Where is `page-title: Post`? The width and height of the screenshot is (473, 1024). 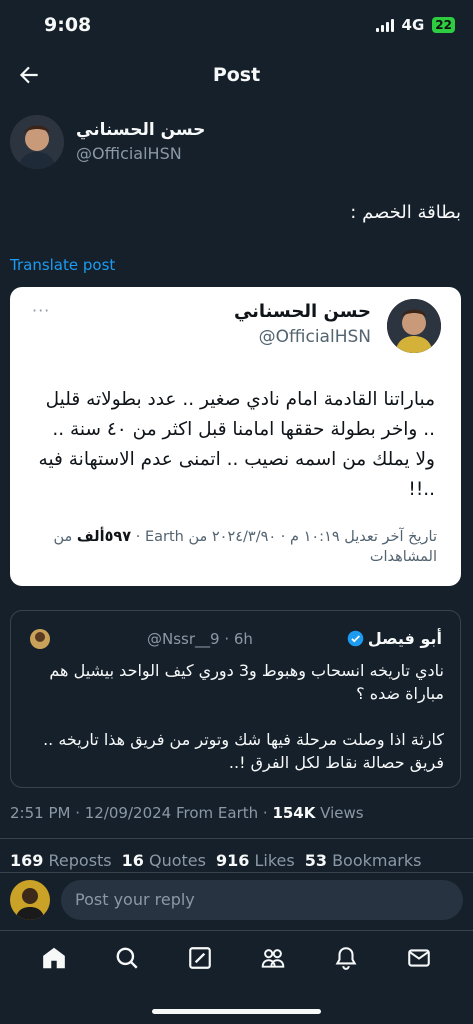
page-title: Post is located at coordinates (236, 75).